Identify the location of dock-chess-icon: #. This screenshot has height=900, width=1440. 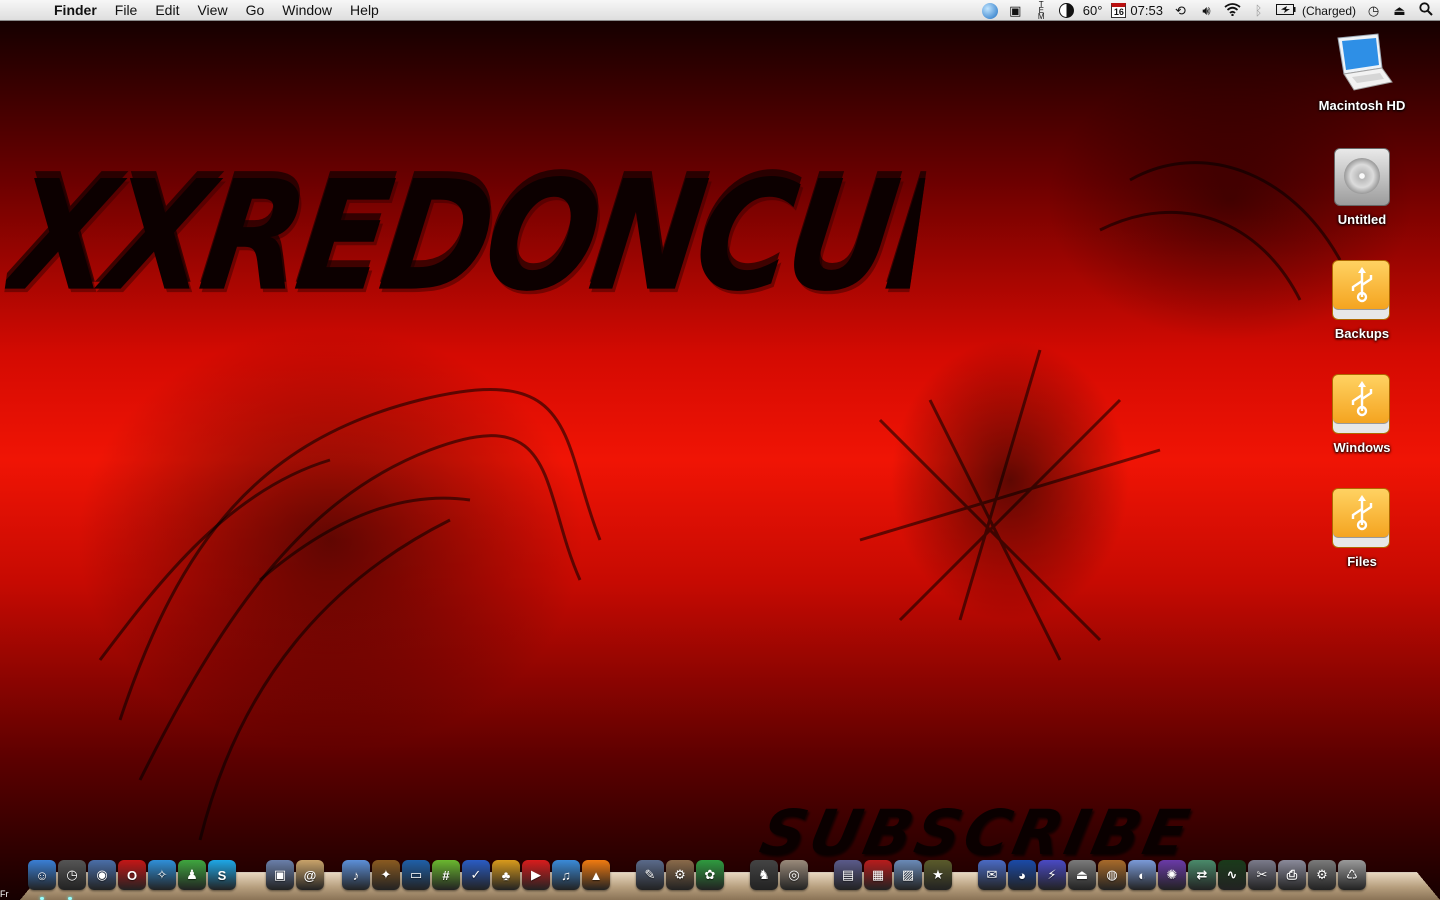
(446, 875).